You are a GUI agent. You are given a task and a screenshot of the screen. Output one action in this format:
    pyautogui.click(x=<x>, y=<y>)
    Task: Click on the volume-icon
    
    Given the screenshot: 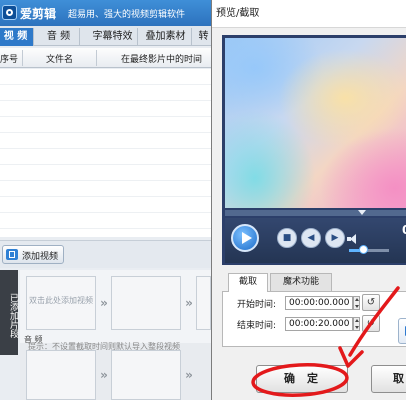 What is the action you would take?
    pyautogui.click(x=353, y=239)
    